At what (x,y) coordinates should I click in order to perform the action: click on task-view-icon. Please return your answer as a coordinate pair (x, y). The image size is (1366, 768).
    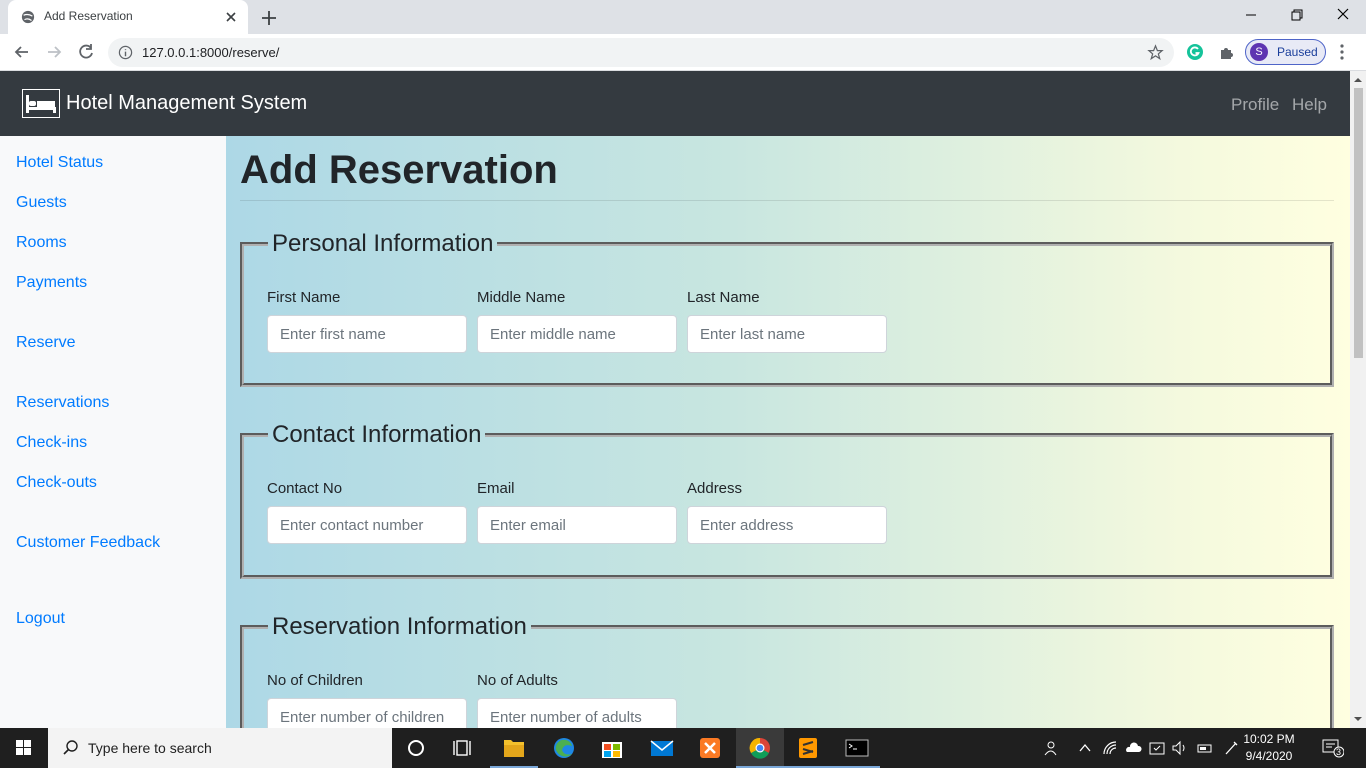
    Looking at the image, I should click on (464, 748).